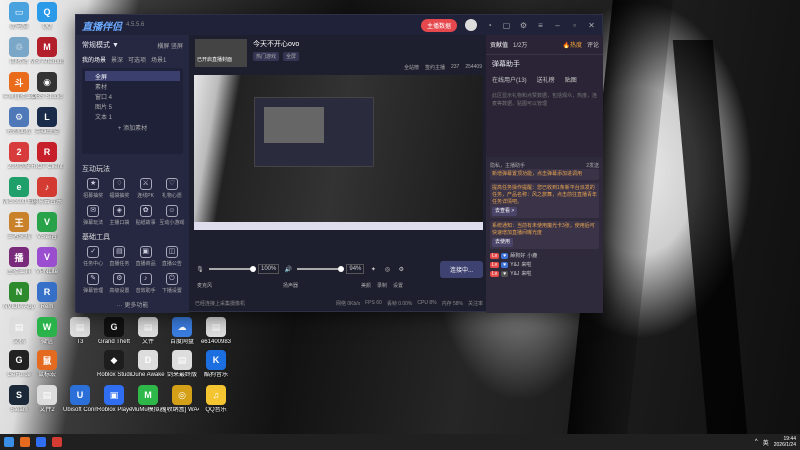 The width and height of the screenshot is (800, 450). What do you see at coordinates (47, 331) in the screenshot?
I see `desktop-icon: W 微信` at bounding box center [47, 331].